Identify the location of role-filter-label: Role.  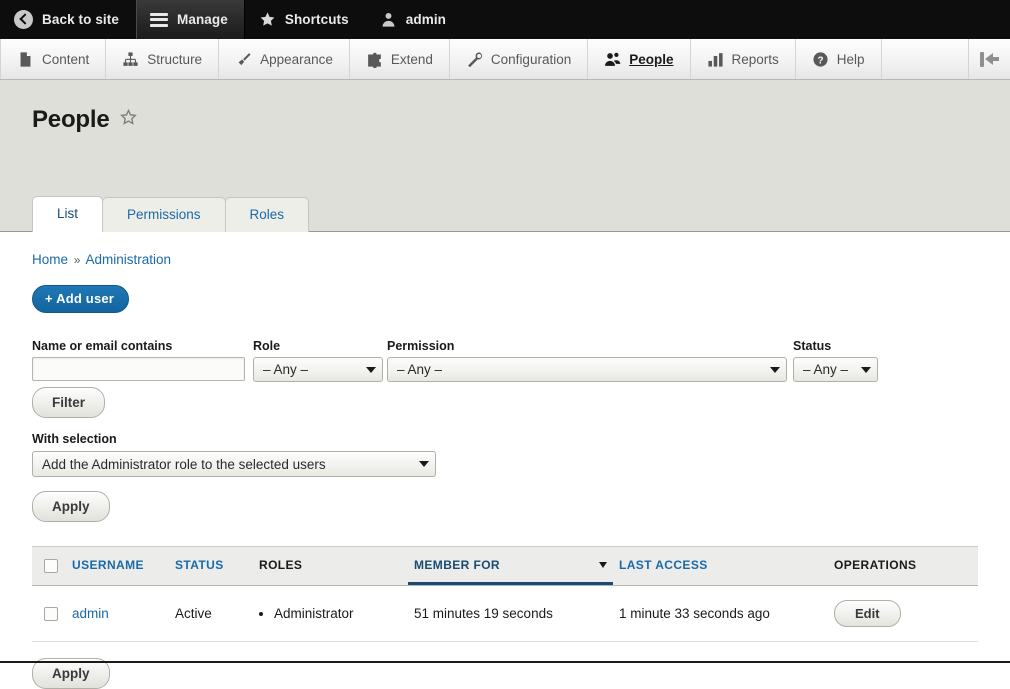
(318, 346).